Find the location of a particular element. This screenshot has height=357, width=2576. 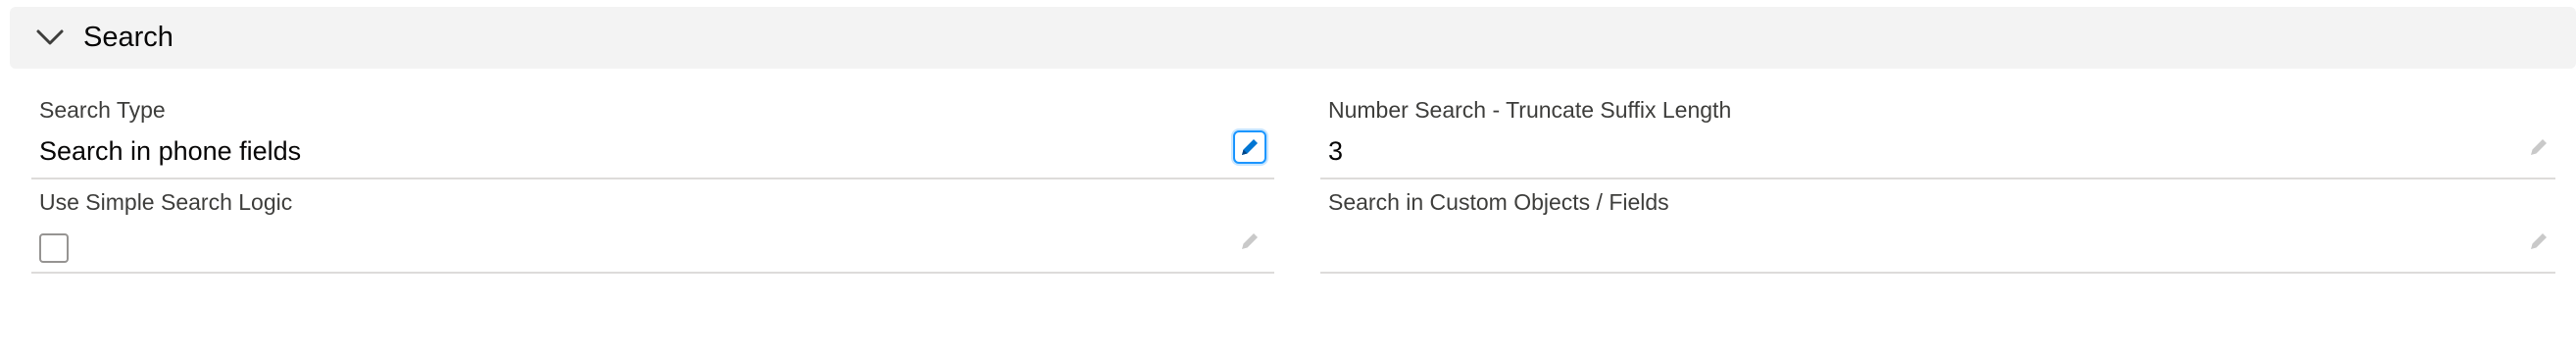

field-label: Search in Custom Objects / Fields is located at coordinates (1498, 202).